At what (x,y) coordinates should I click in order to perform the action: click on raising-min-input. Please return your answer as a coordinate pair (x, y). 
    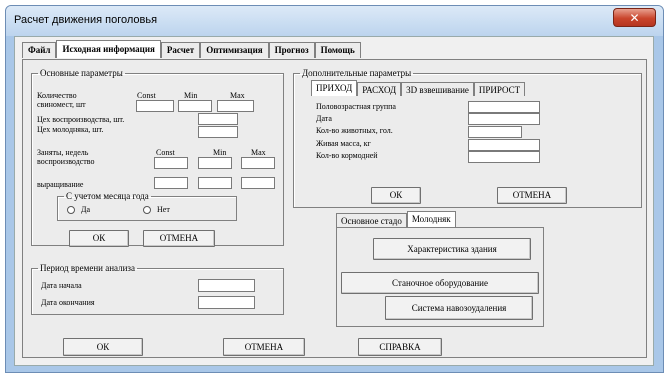
    Looking at the image, I should click on (215, 183).